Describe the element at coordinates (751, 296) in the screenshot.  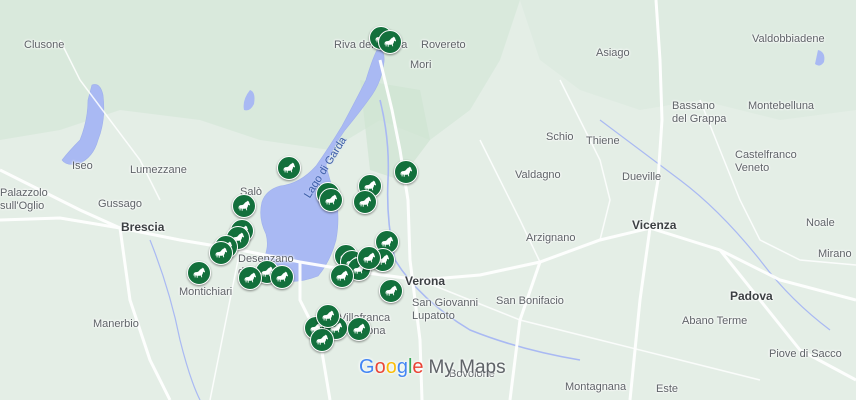
I see `town-label: Padova` at that location.